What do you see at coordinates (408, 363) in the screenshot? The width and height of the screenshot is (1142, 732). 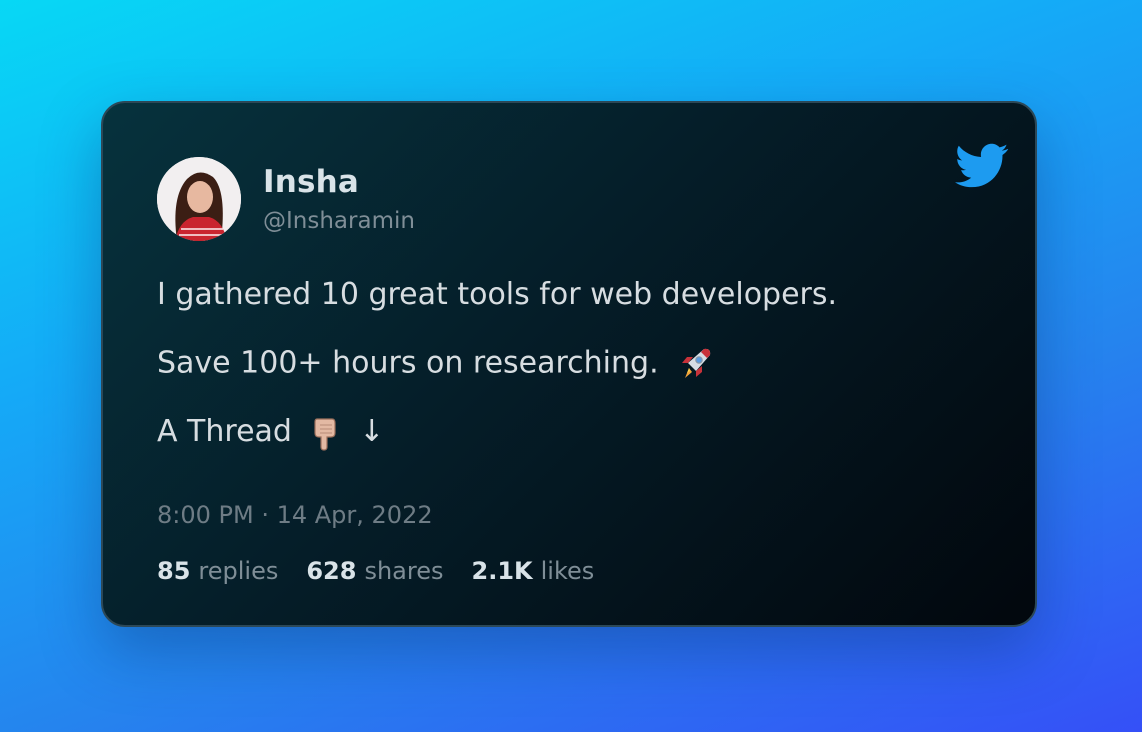 I see `tweet-text: Save 100+ hours on researching.` at bounding box center [408, 363].